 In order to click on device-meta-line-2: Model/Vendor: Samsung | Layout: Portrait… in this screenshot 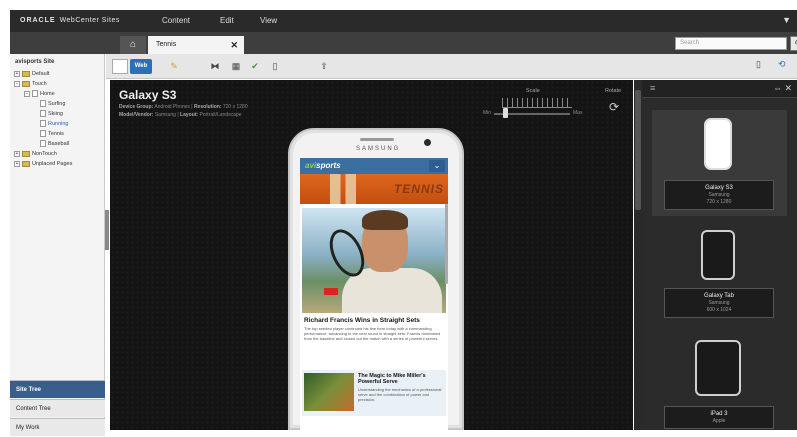, I will do `click(180, 115)`.